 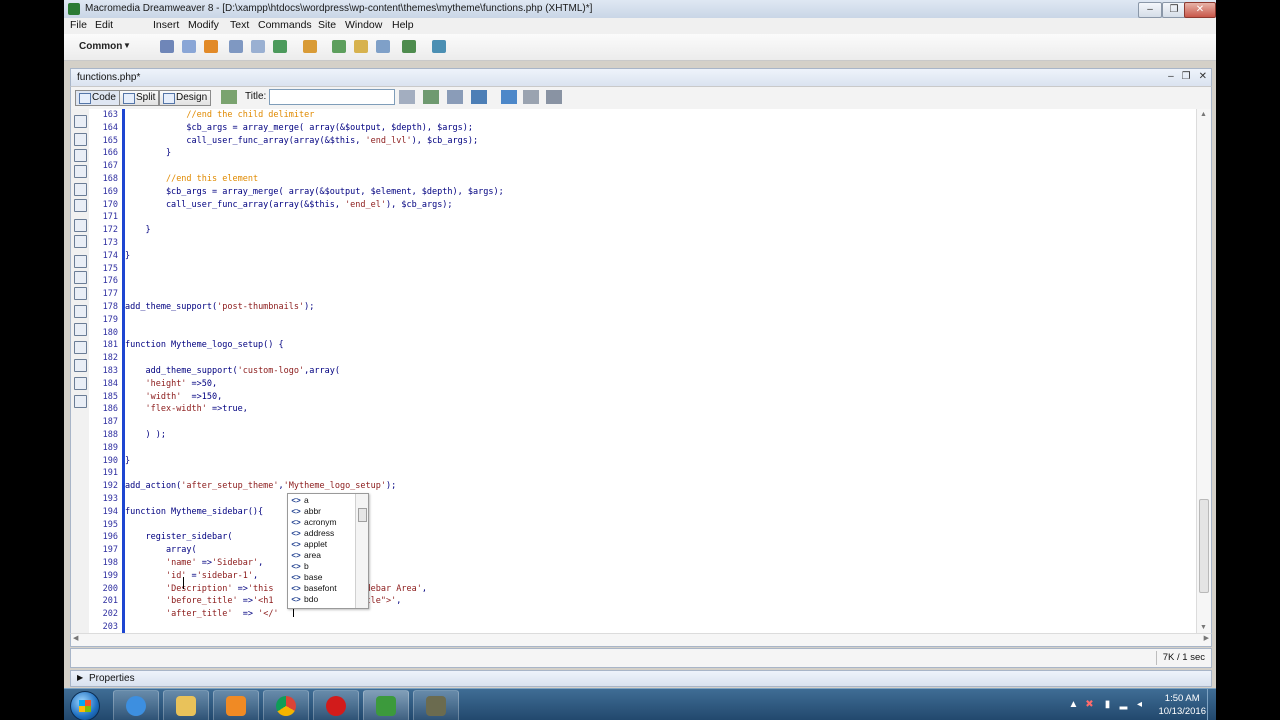 I want to click on taskbar-chrome, so click(x=286, y=705).